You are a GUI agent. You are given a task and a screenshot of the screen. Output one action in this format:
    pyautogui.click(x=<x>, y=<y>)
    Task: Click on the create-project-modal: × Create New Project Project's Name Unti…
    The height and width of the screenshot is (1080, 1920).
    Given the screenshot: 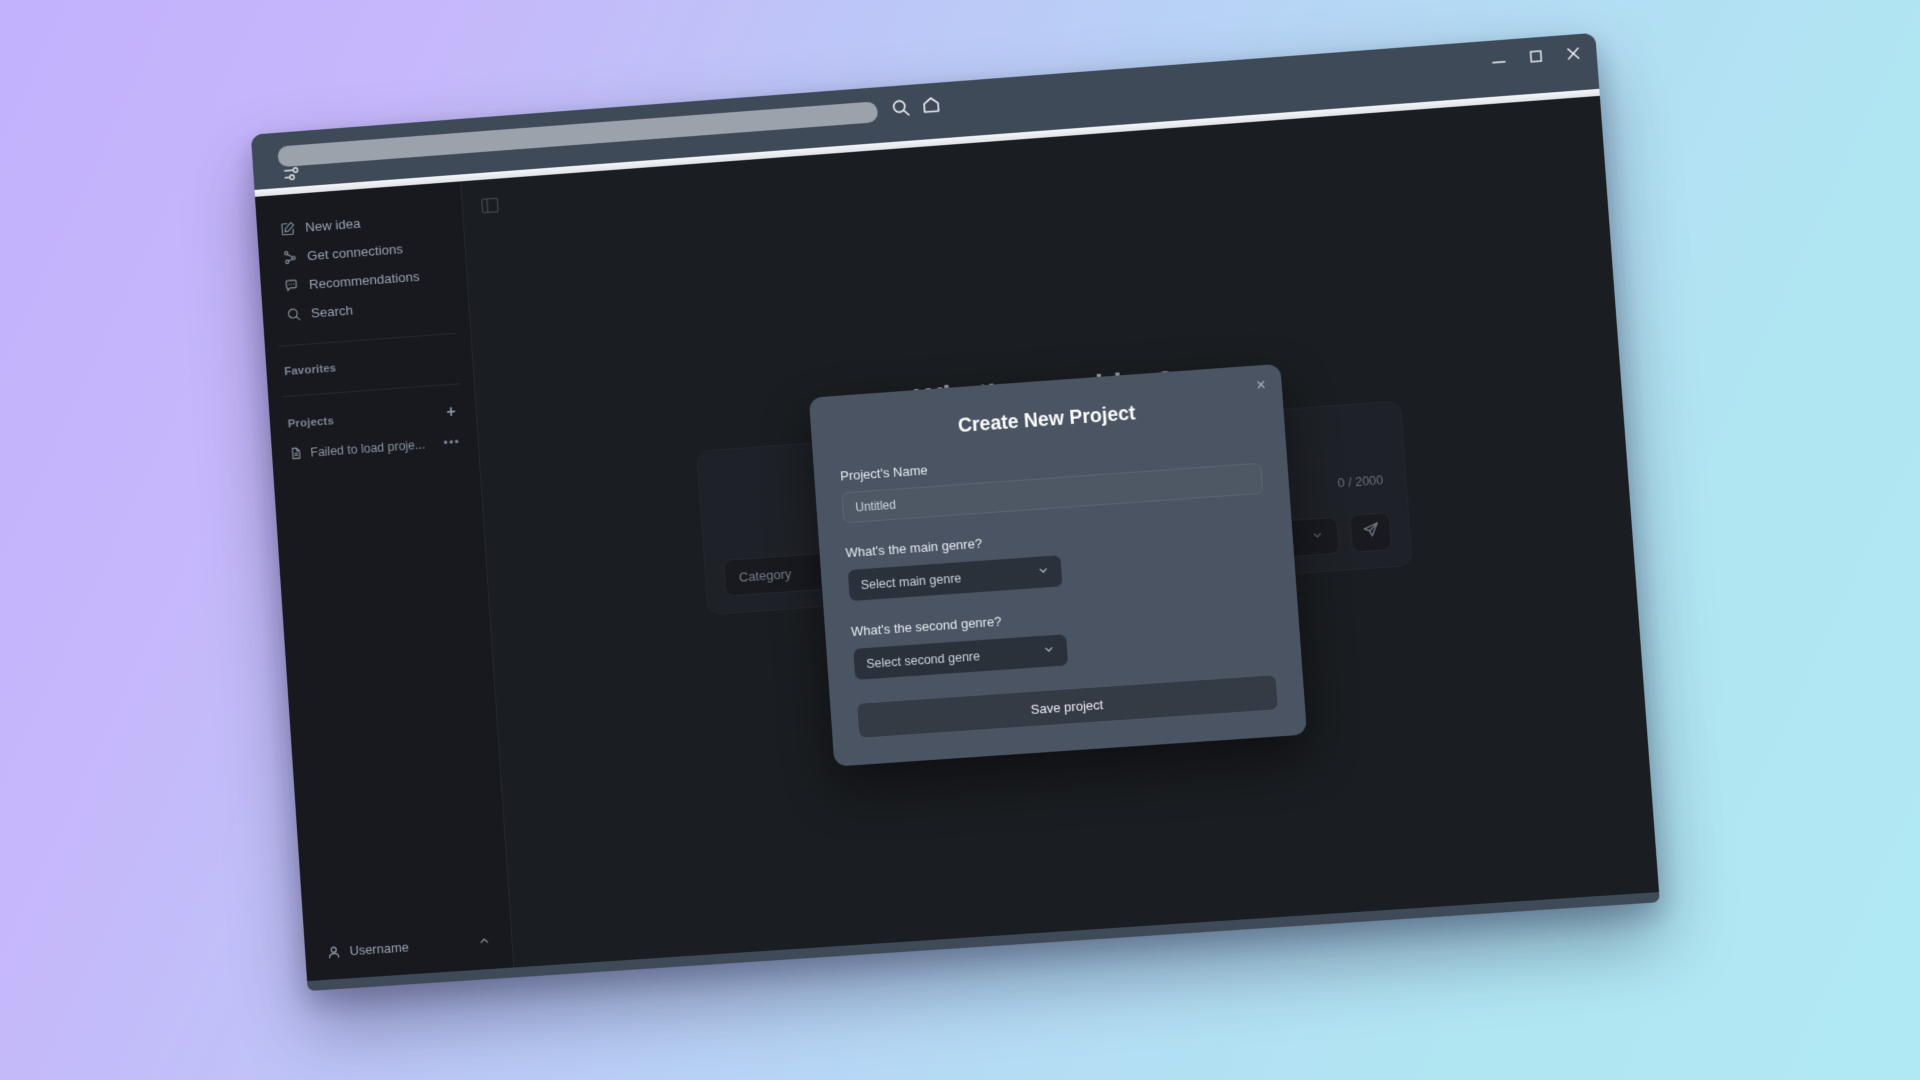 What is the action you would take?
    pyautogui.click(x=1058, y=565)
    